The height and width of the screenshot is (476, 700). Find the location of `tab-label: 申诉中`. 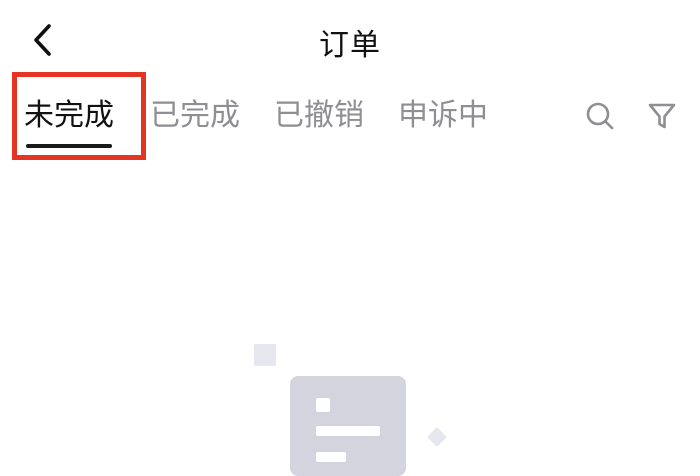

tab-label: 申诉中 is located at coordinates (443, 115).